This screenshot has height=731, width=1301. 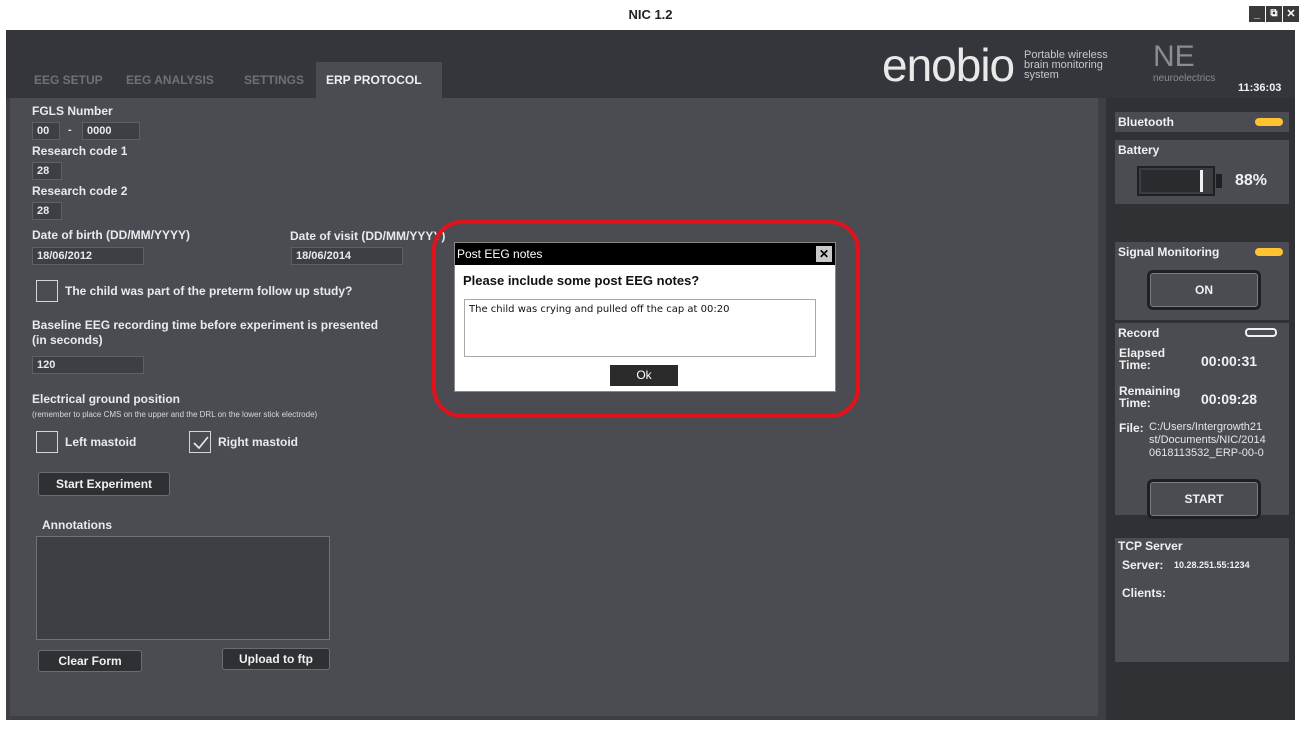 I want to click on signal-on-button: ON, so click(x=1204, y=290).